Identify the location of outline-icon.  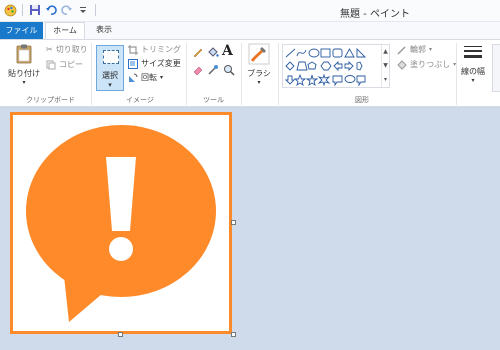
(401, 50).